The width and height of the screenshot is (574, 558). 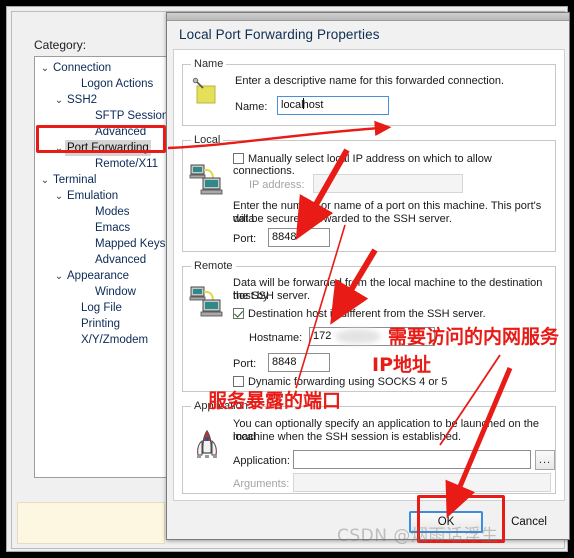 What do you see at coordinates (108, 148) in the screenshot?
I see `tree-item-label: Port Forwarding` at bounding box center [108, 148].